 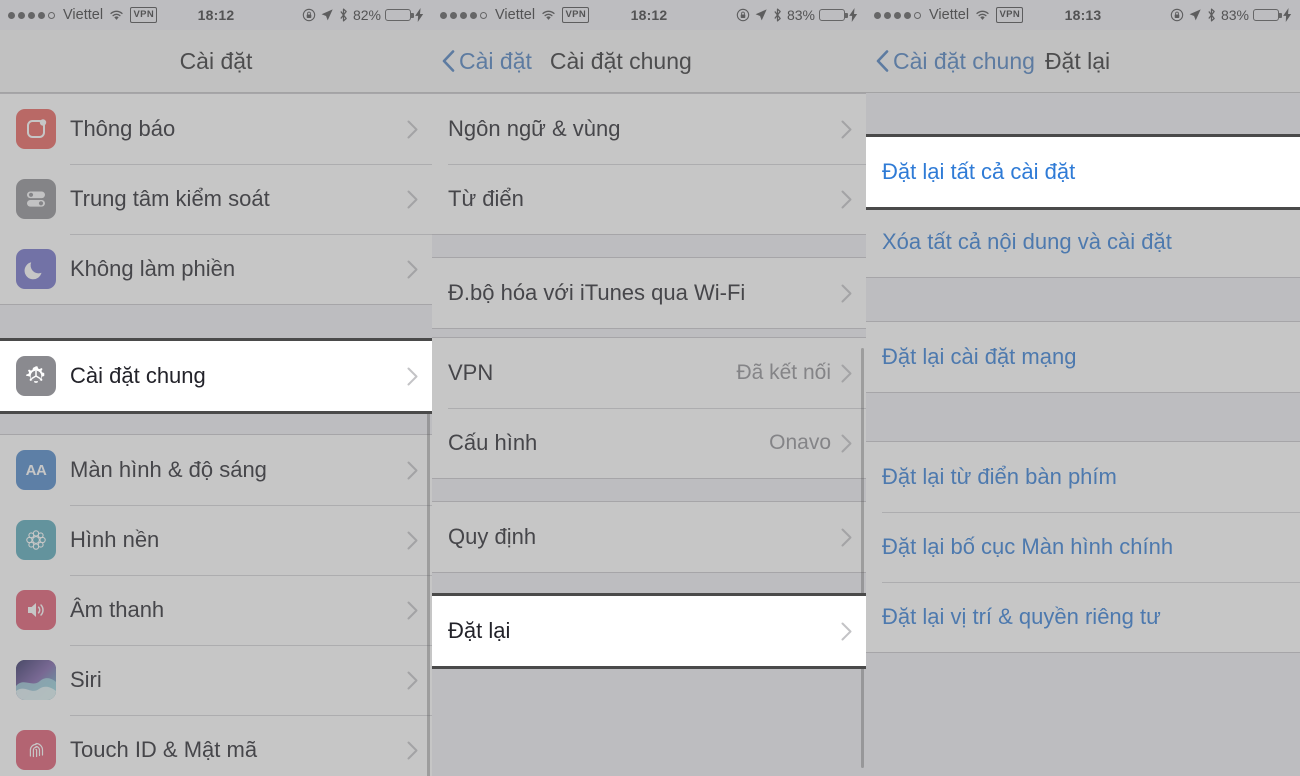 What do you see at coordinates (216, 199) in the screenshot?
I see `sidebar-item-control-center: Trung tâm kiểm soát` at bounding box center [216, 199].